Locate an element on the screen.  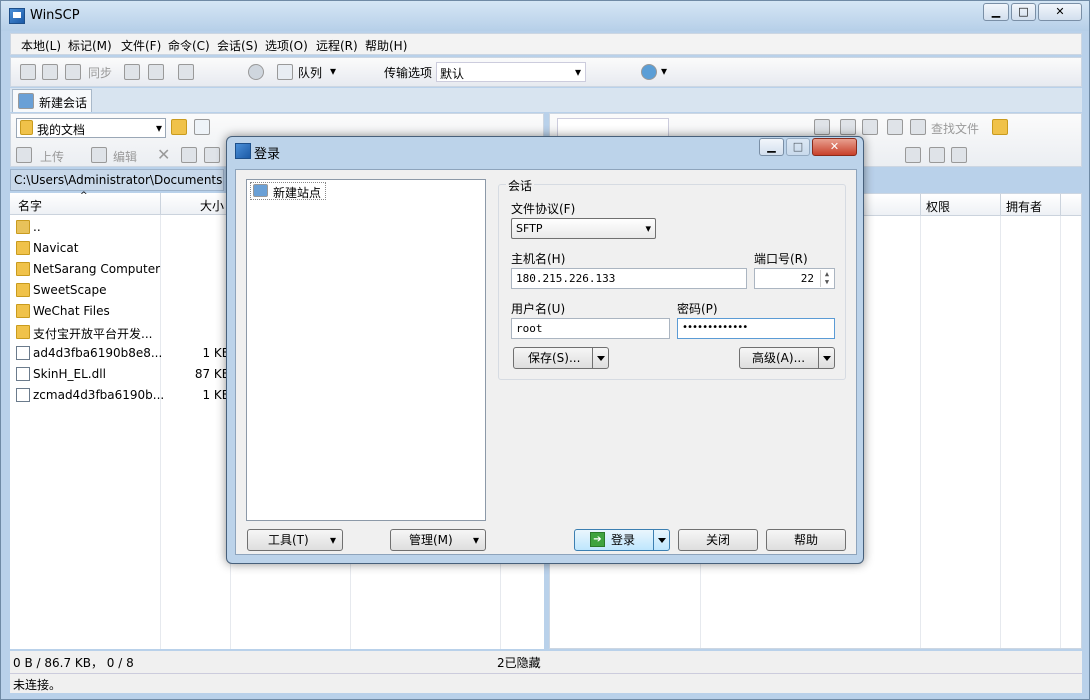
local-path-bar: C:\Users\Administrator\Documents\ is located at coordinates (117, 180).